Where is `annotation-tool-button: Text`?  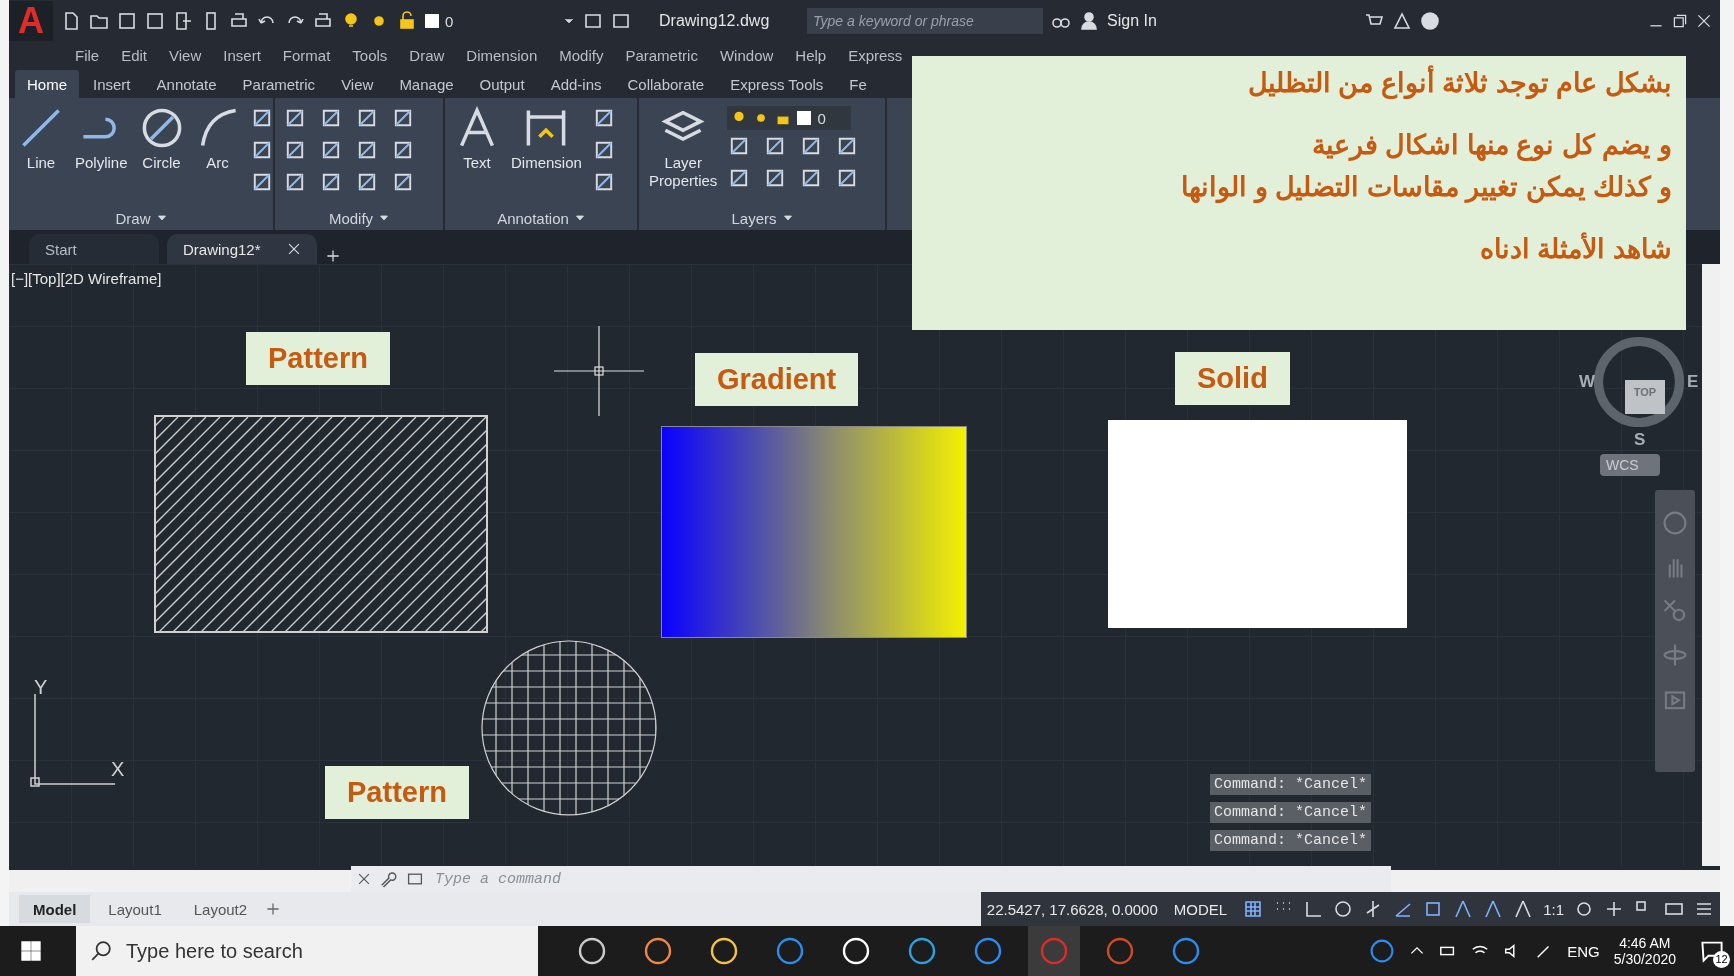 annotation-tool-button: Text is located at coordinates (477, 156).